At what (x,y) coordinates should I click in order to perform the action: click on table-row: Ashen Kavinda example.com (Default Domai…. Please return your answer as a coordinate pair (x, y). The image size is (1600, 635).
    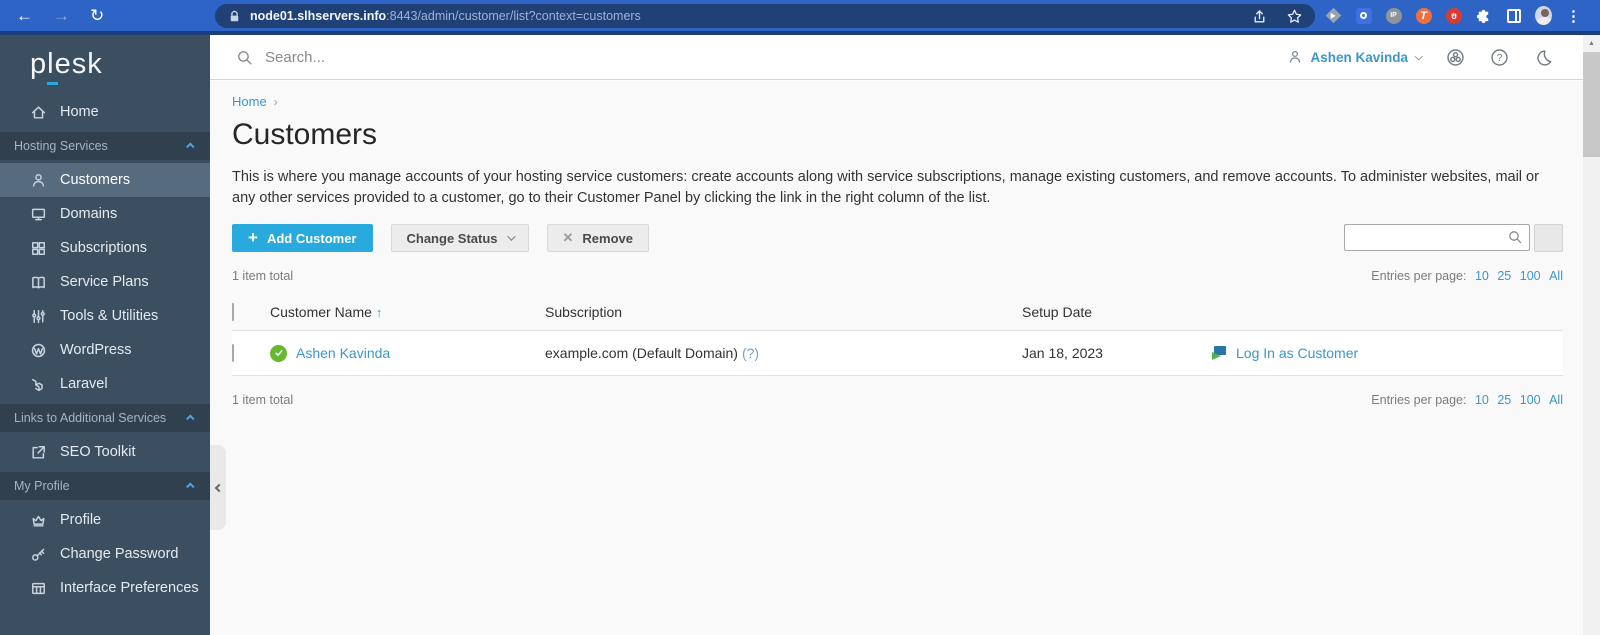
    Looking at the image, I should click on (897, 354).